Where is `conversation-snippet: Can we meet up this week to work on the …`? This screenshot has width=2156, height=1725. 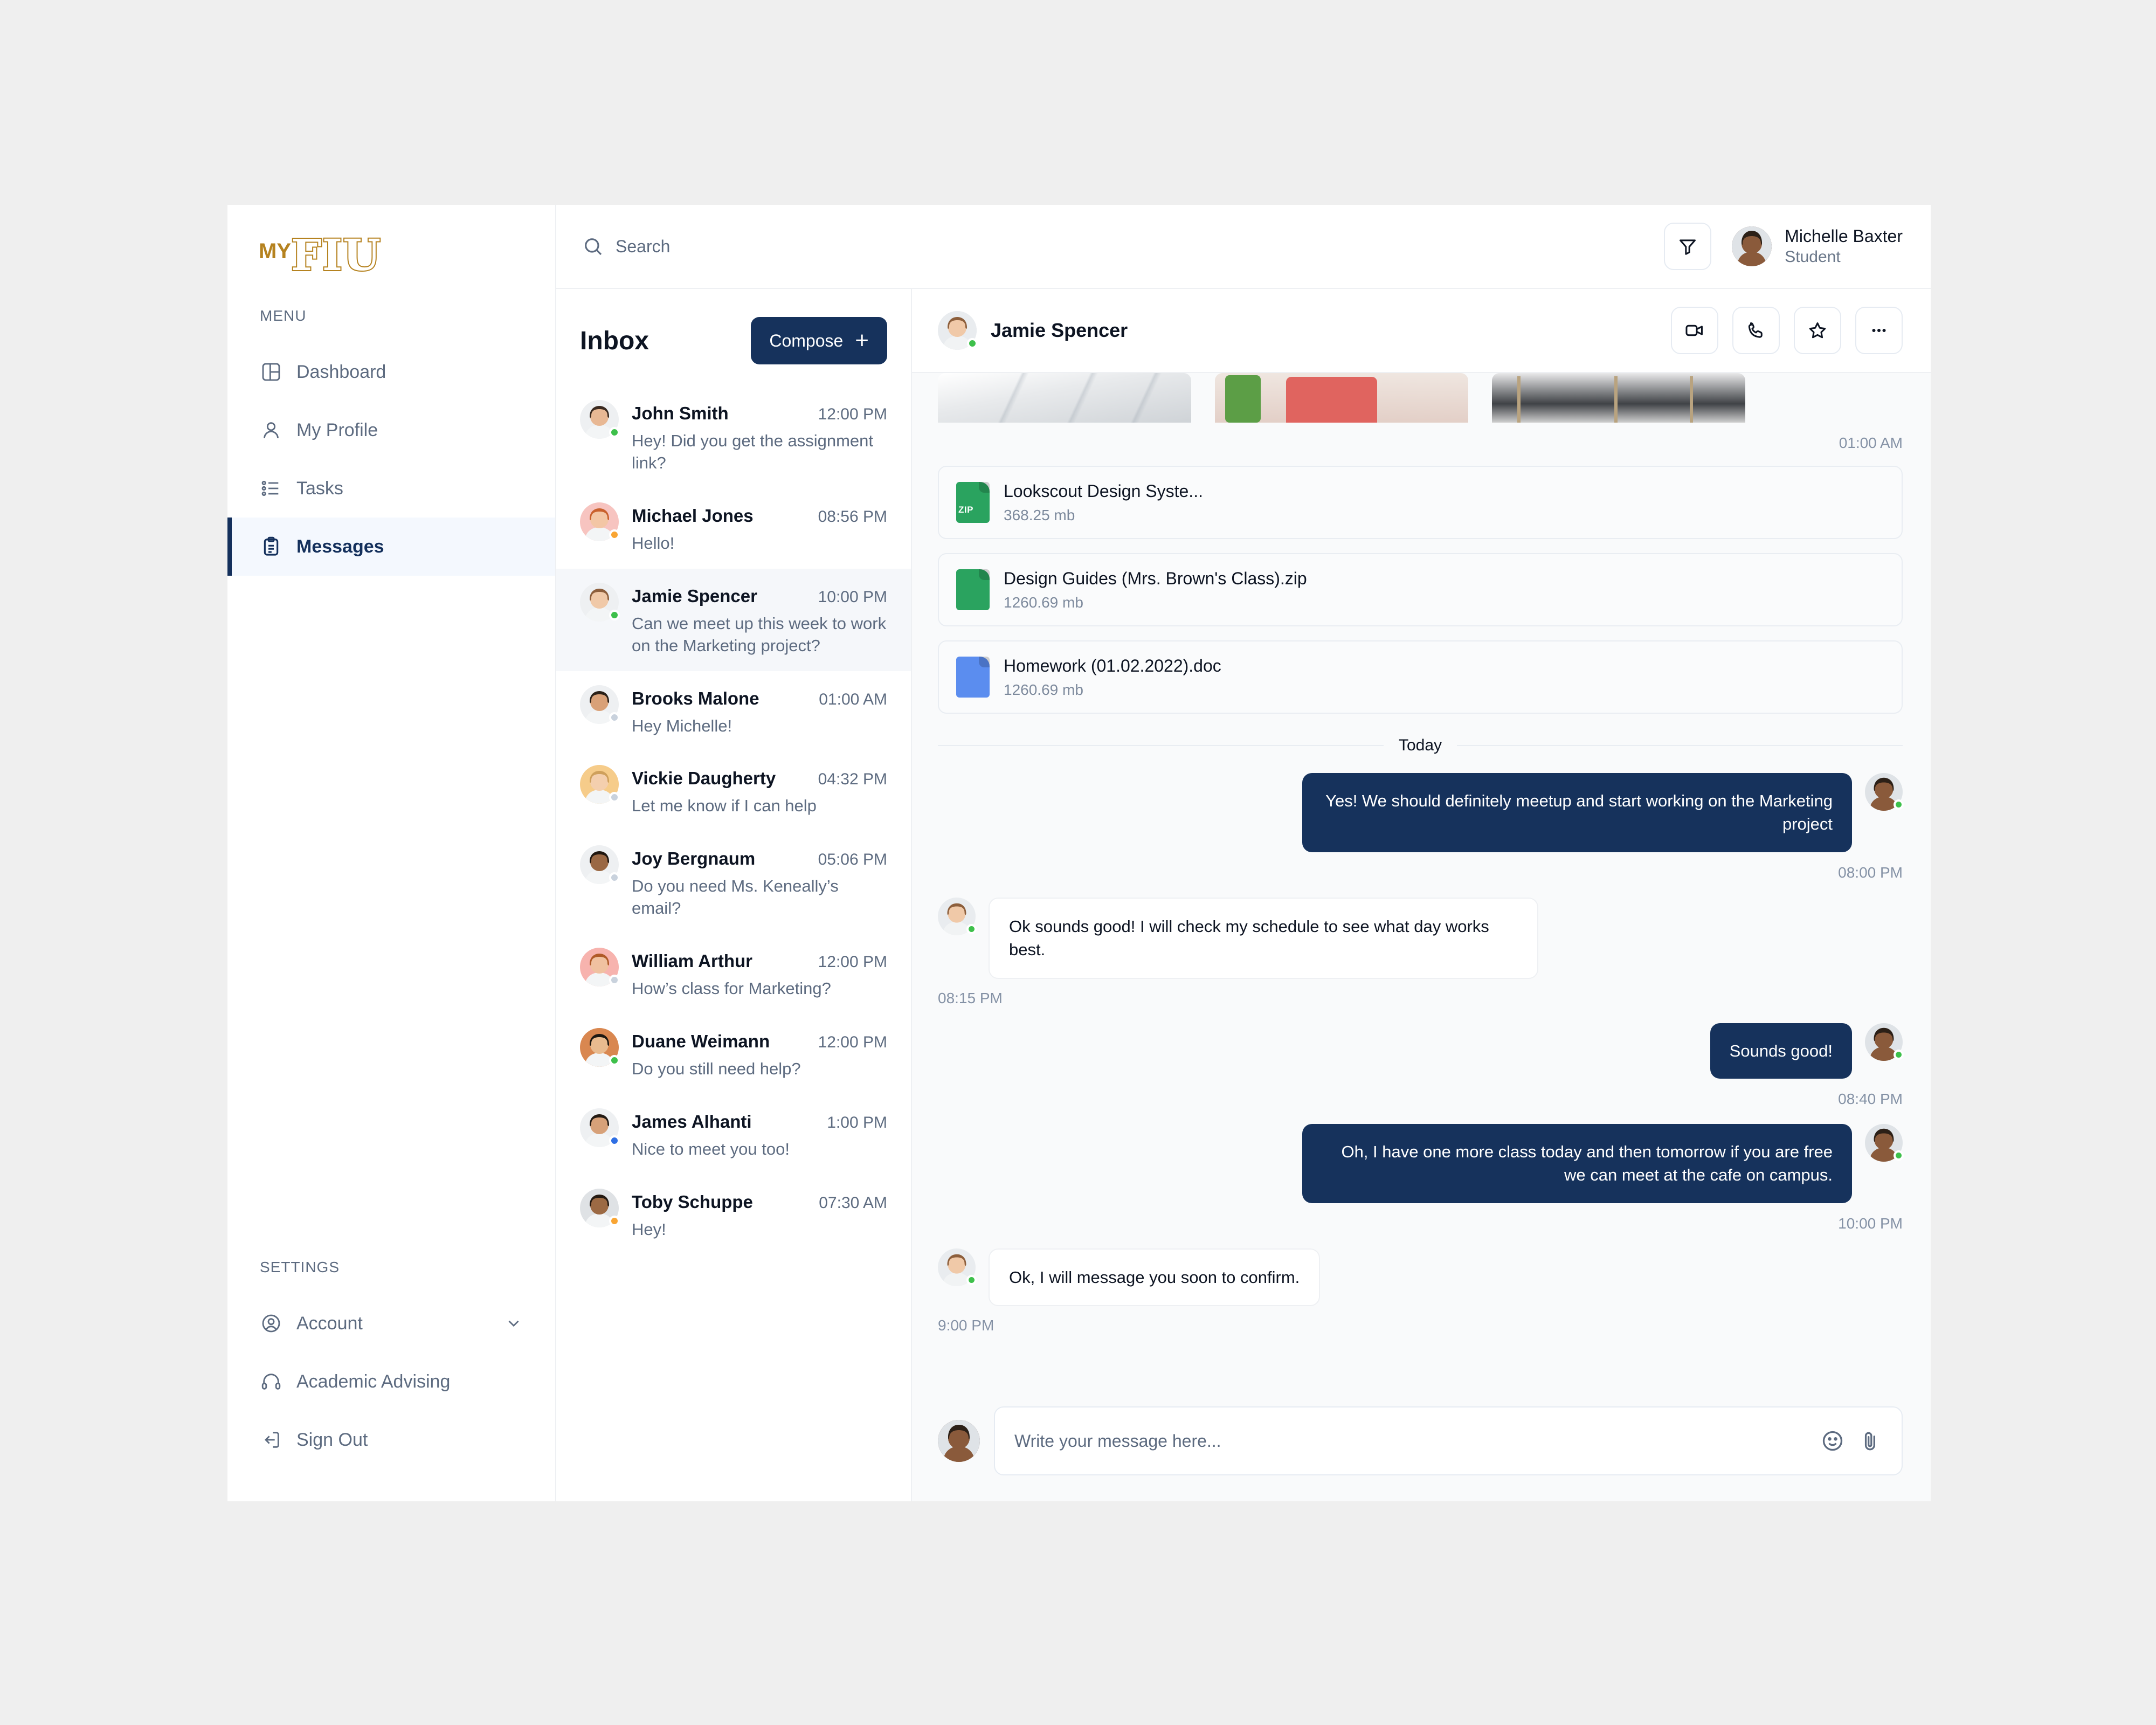
conversation-snippet: Can we meet up this week to work on the … is located at coordinates (759, 634).